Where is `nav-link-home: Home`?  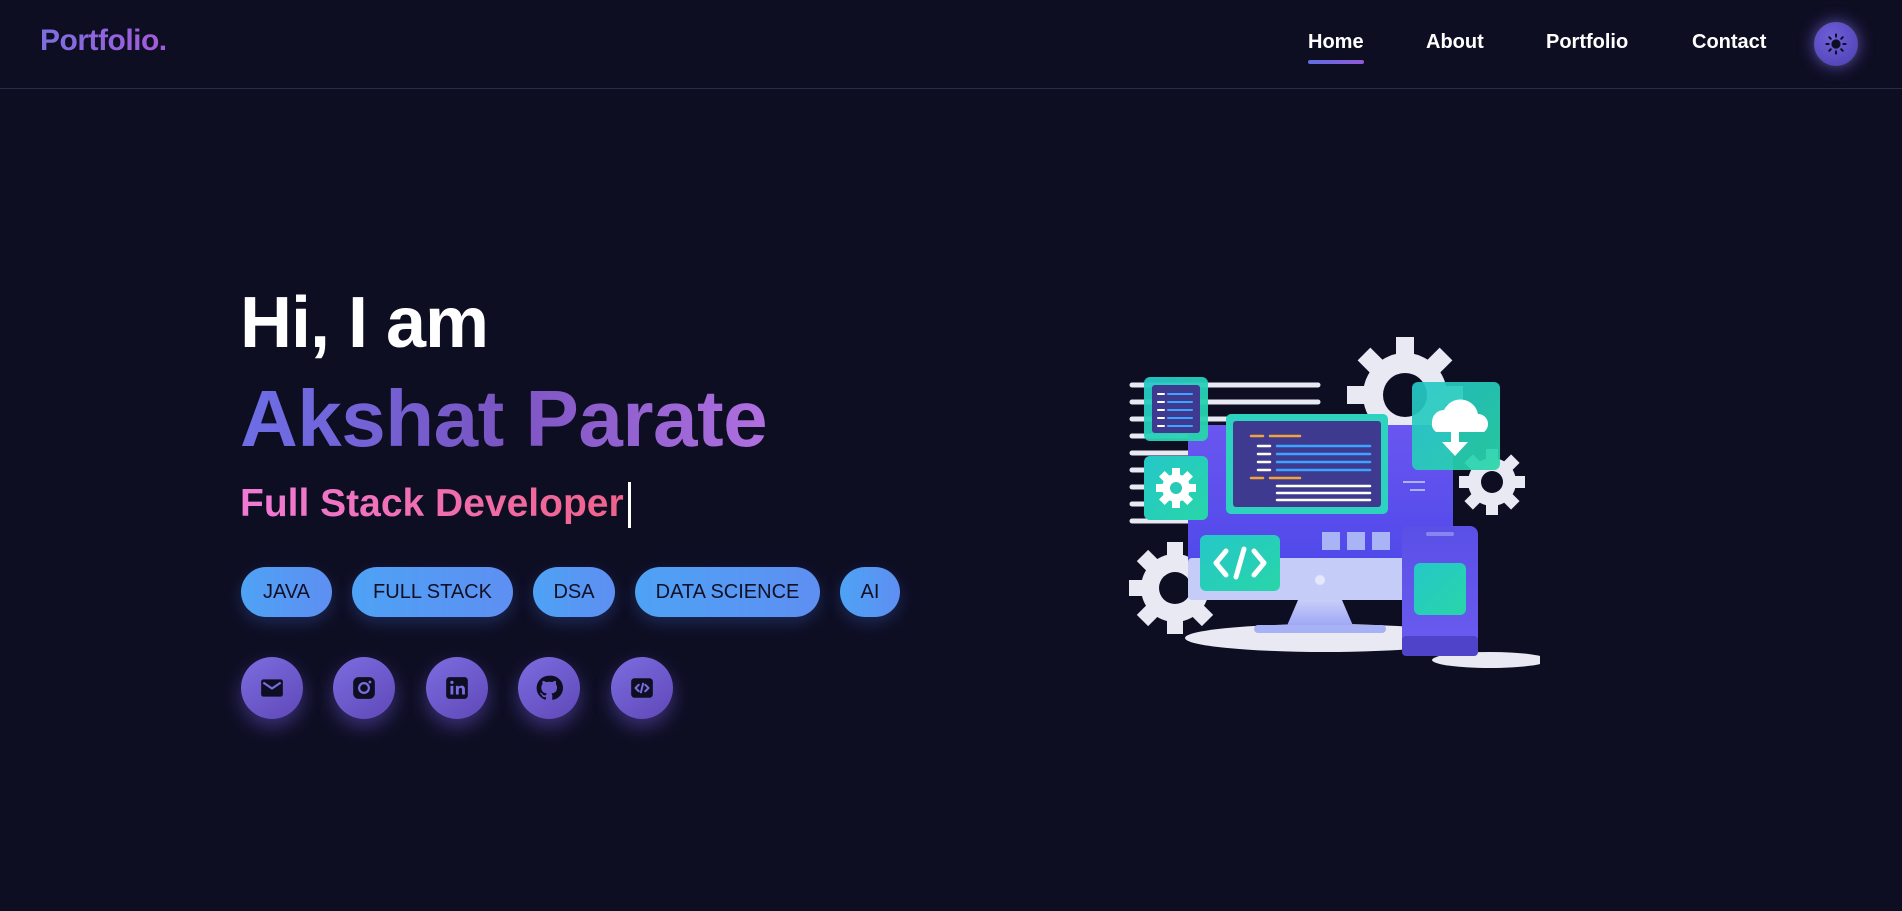 nav-link-home: Home is located at coordinates (1336, 47).